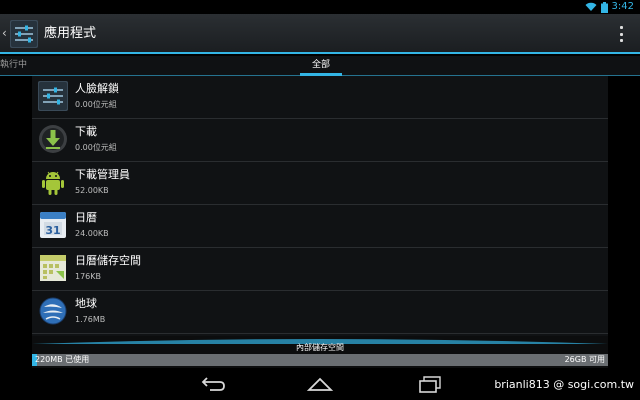 Image resolution: width=640 pixels, height=400 pixels. Describe the element at coordinates (53, 311) in the screenshot. I see `globe-icon` at that location.